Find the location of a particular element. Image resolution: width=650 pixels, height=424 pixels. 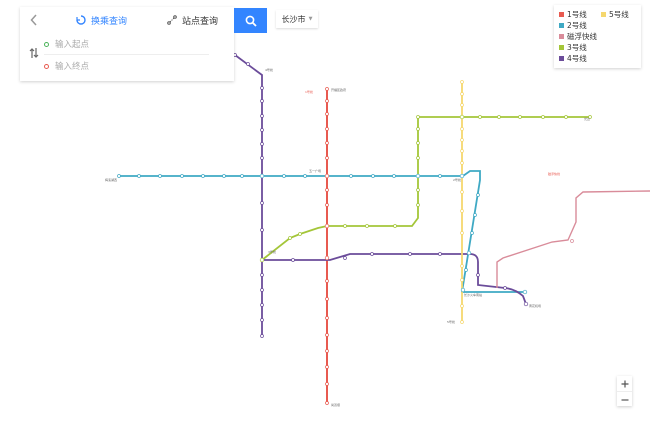

legend-item-line-1: 1号线 is located at coordinates (573, 14).